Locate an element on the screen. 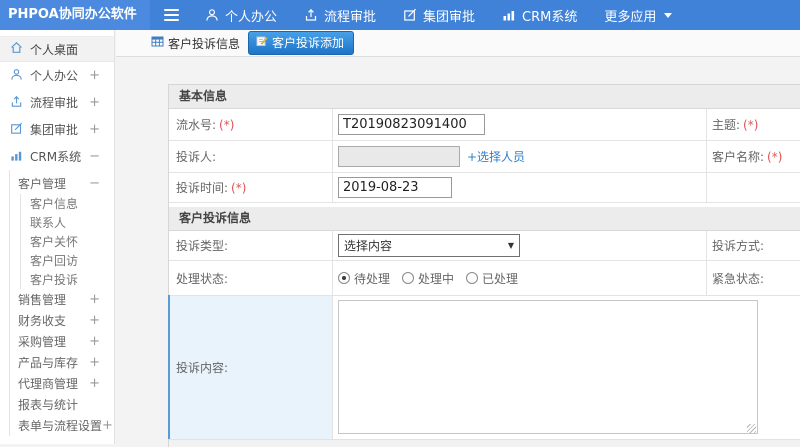 This screenshot has width=800, height=447. hamburger-menu-icon is located at coordinates (171, 15).